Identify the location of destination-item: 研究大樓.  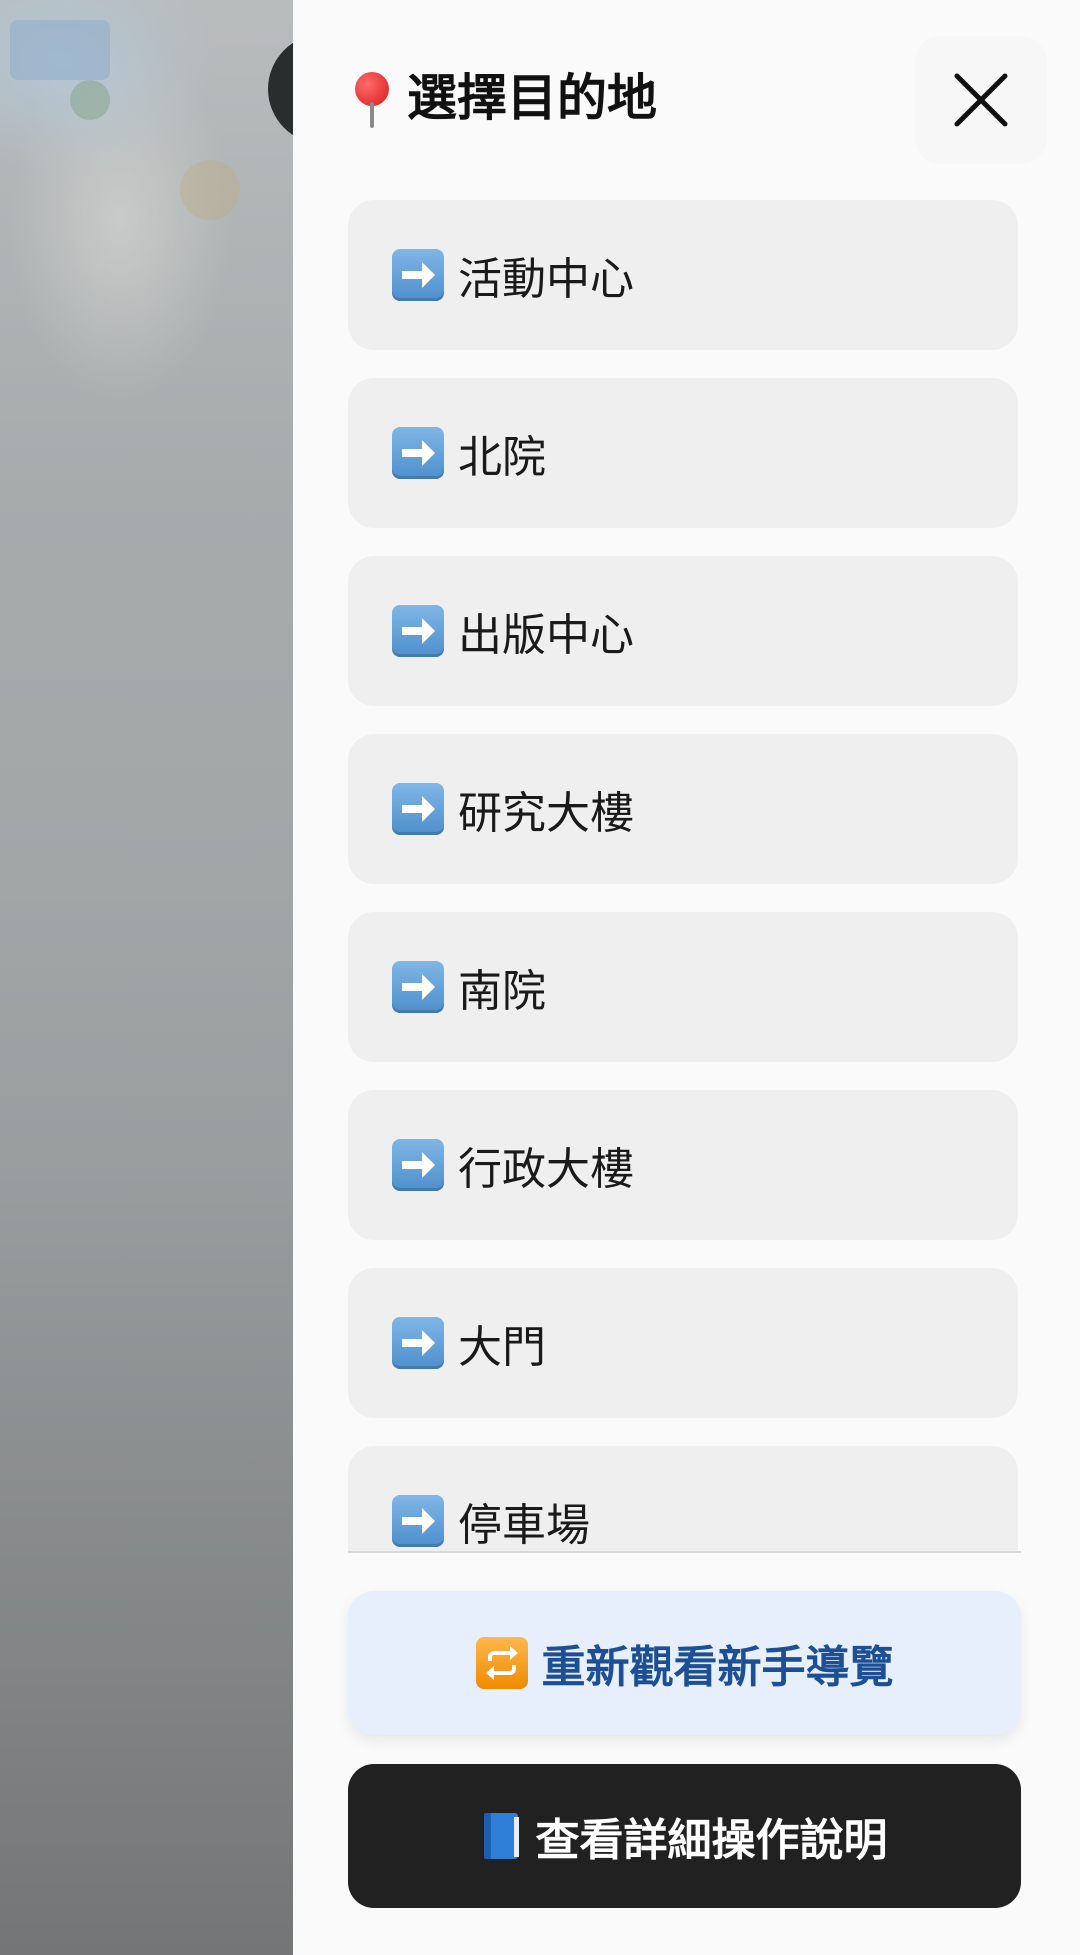
(683, 809).